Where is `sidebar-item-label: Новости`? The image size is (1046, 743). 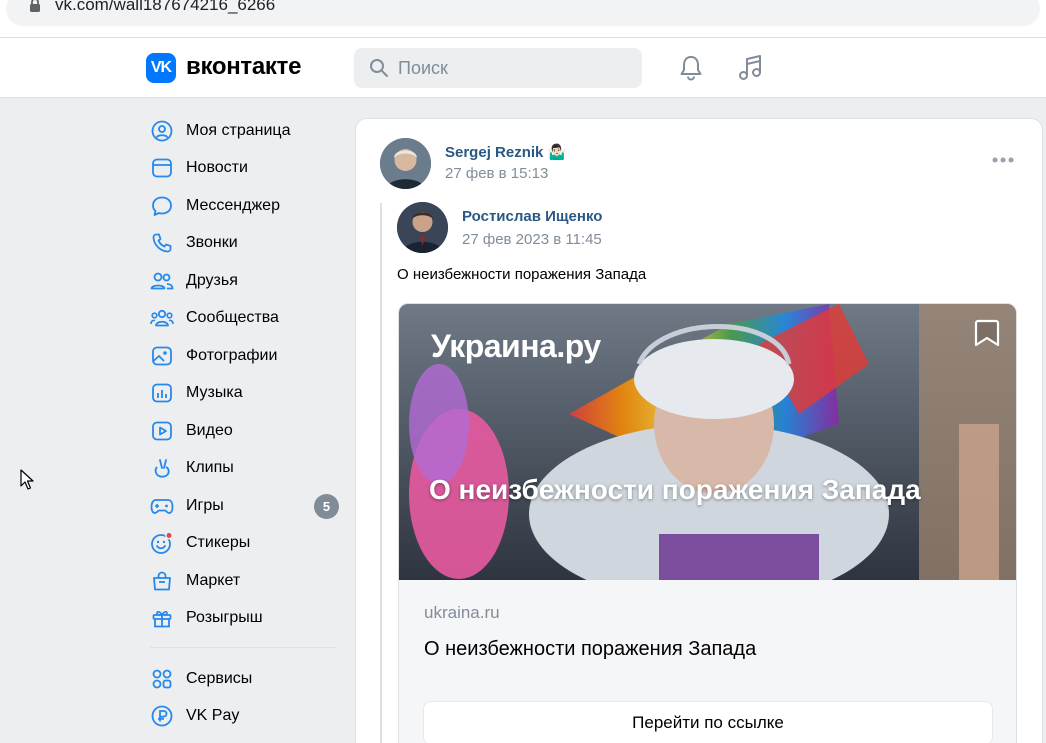 sidebar-item-label: Новости is located at coordinates (217, 168).